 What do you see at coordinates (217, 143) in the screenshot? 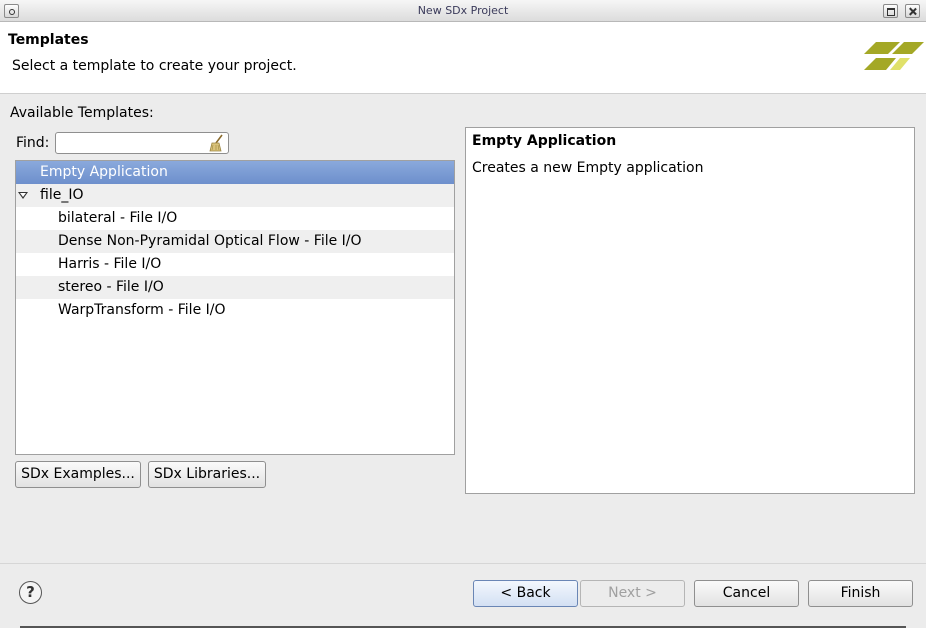
I see `clear-filter-icon` at bounding box center [217, 143].